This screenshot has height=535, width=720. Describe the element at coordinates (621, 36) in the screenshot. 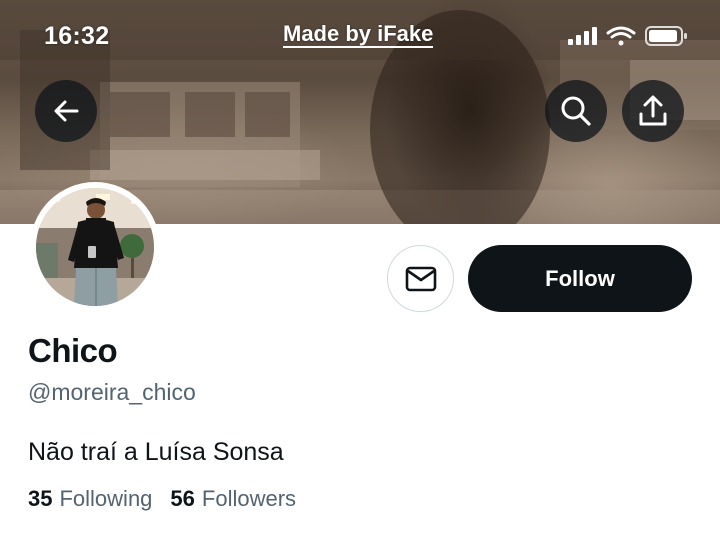

I see `wifi-icon` at that location.